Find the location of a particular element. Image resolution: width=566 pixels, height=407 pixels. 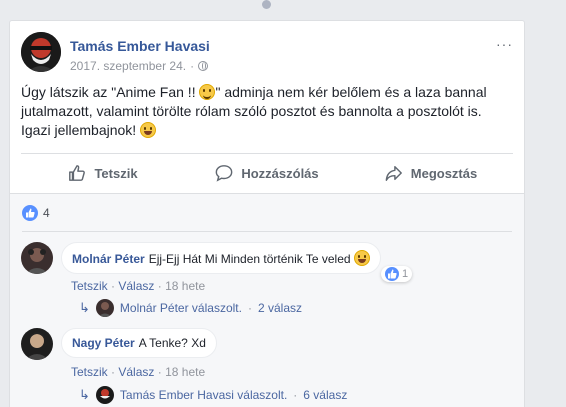

reply-author-text: Tamás Ember Havasi válaszolt. is located at coordinates (203, 395).